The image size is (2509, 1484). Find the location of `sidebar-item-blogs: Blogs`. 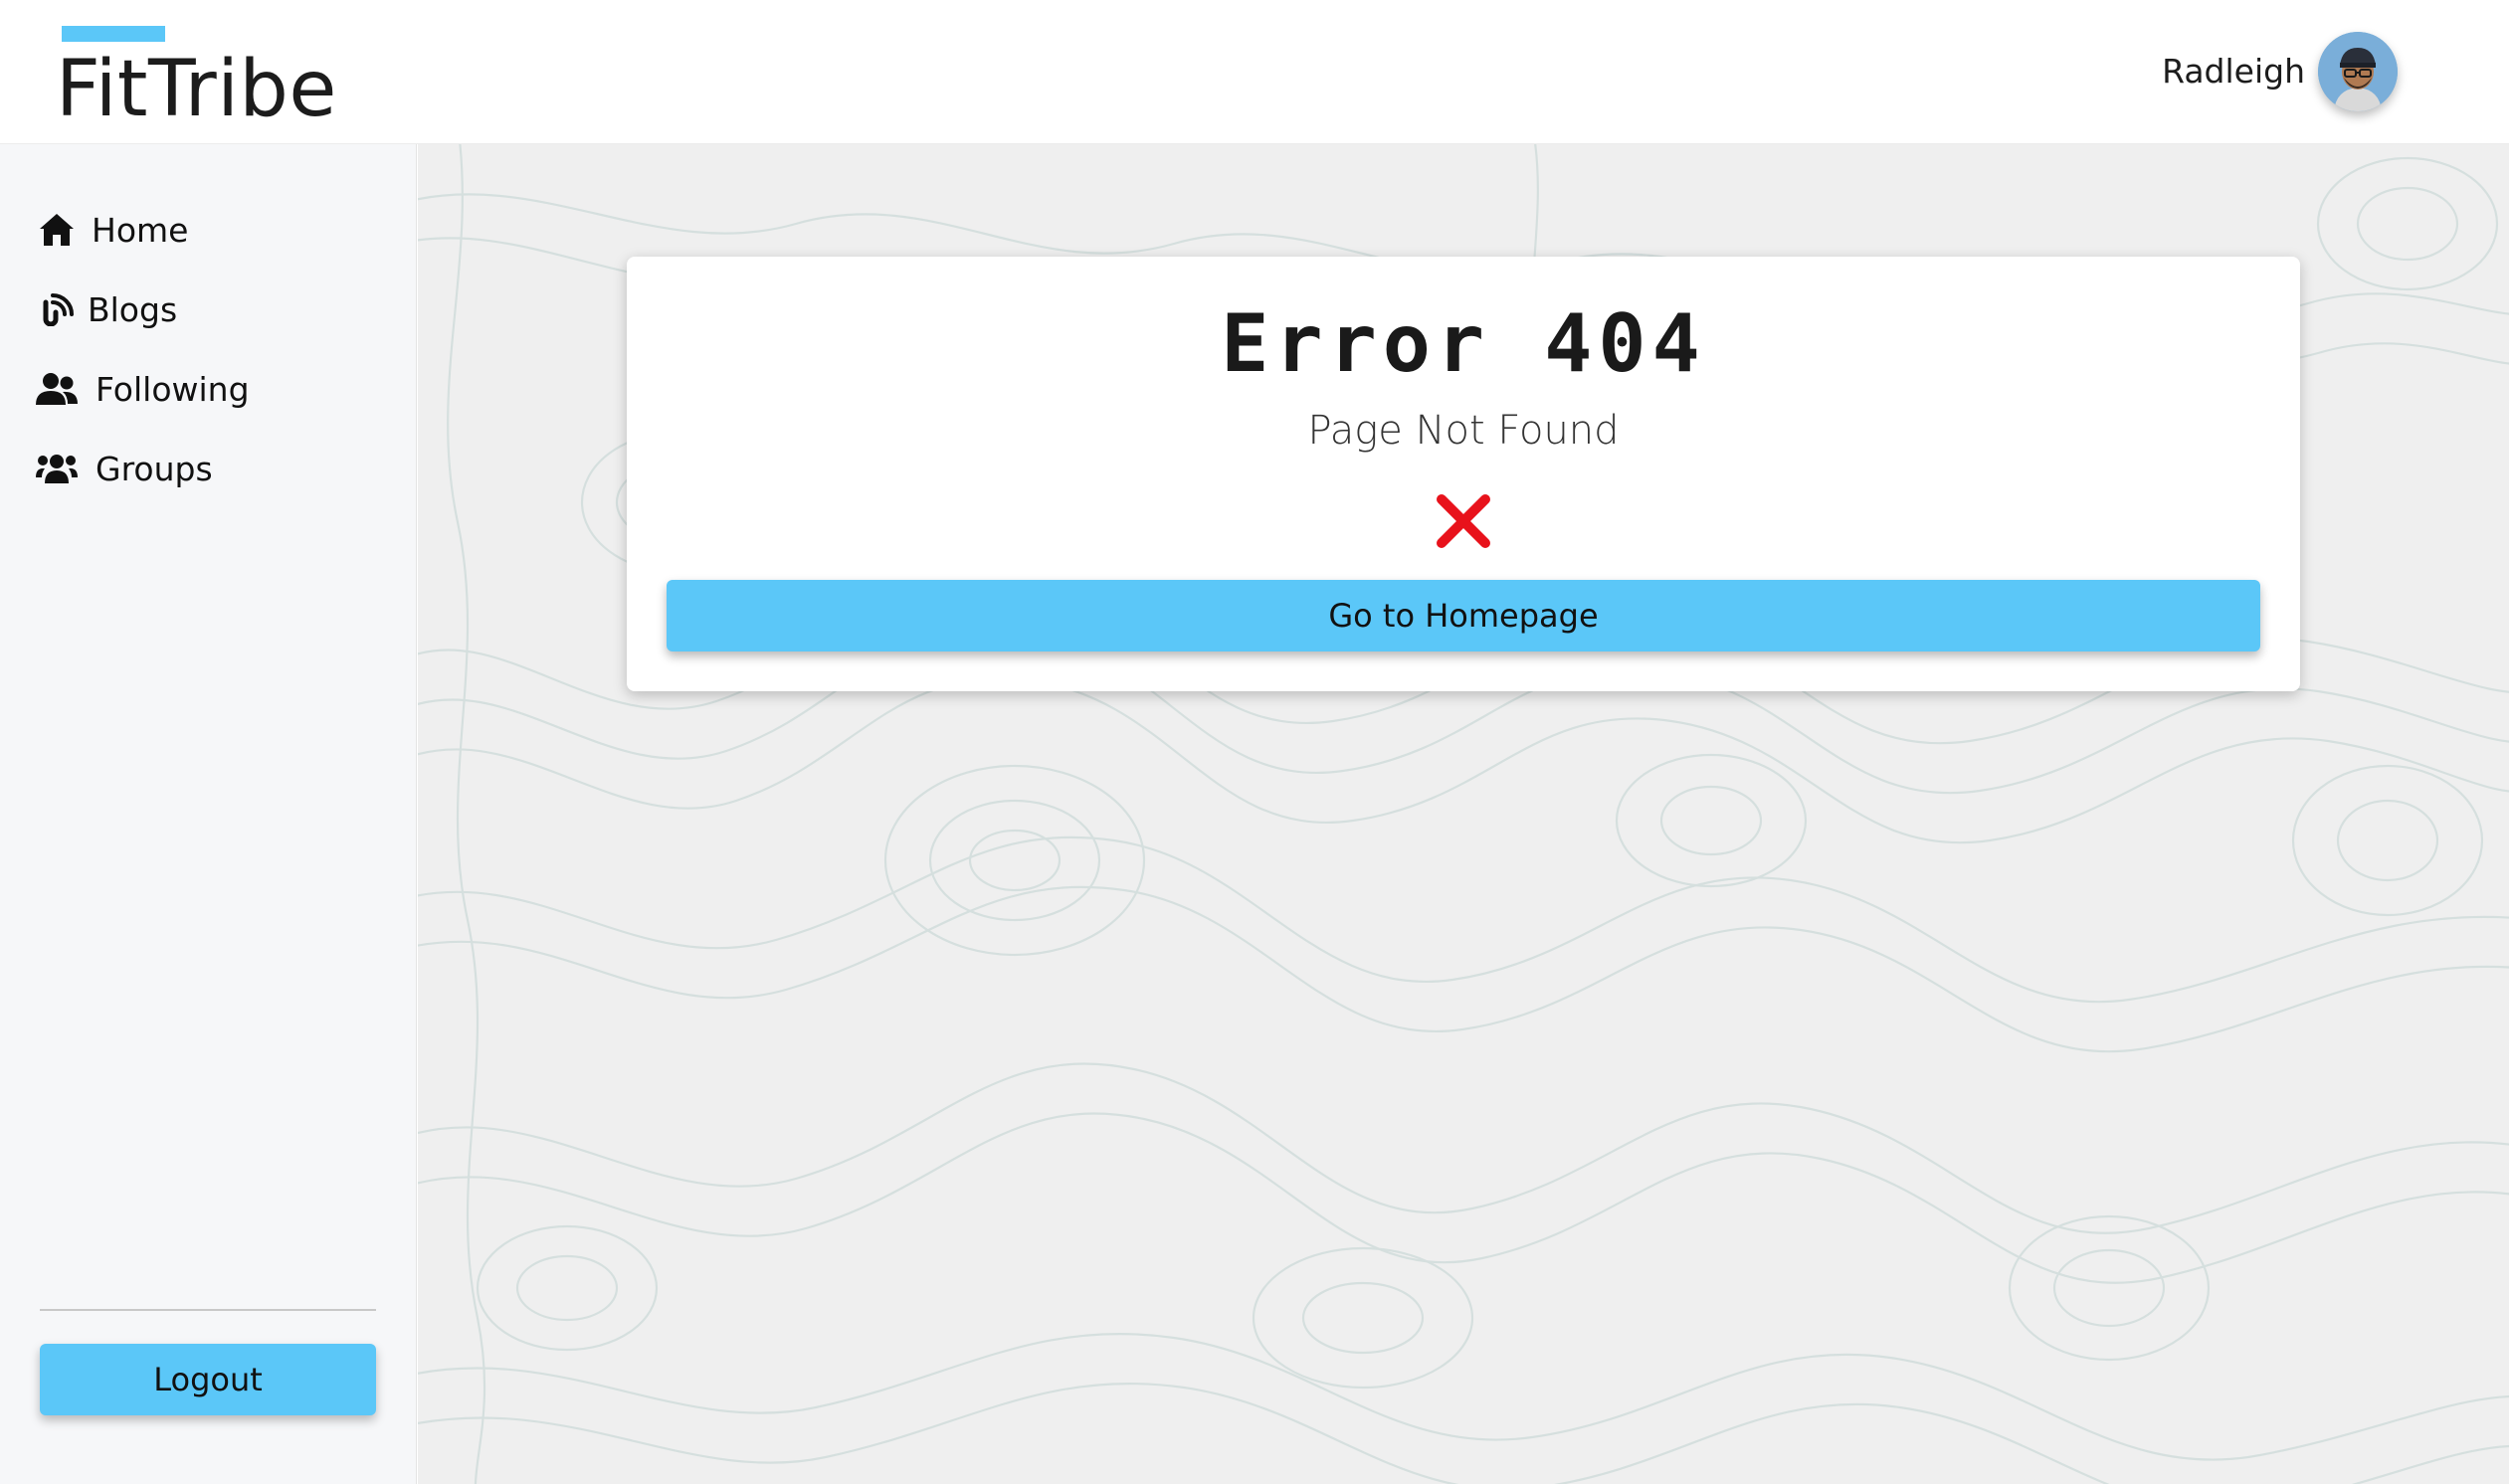

sidebar-item-blogs: Blogs is located at coordinates (107, 309).